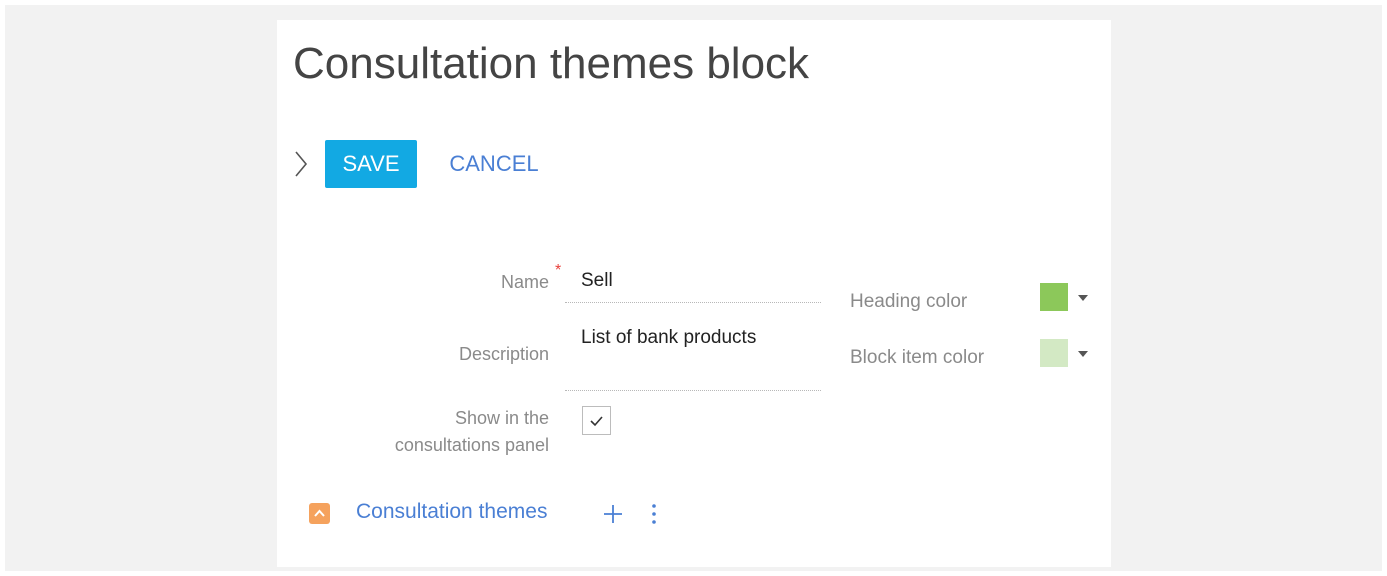  I want to click on description-label: Description, so click(503, 354).